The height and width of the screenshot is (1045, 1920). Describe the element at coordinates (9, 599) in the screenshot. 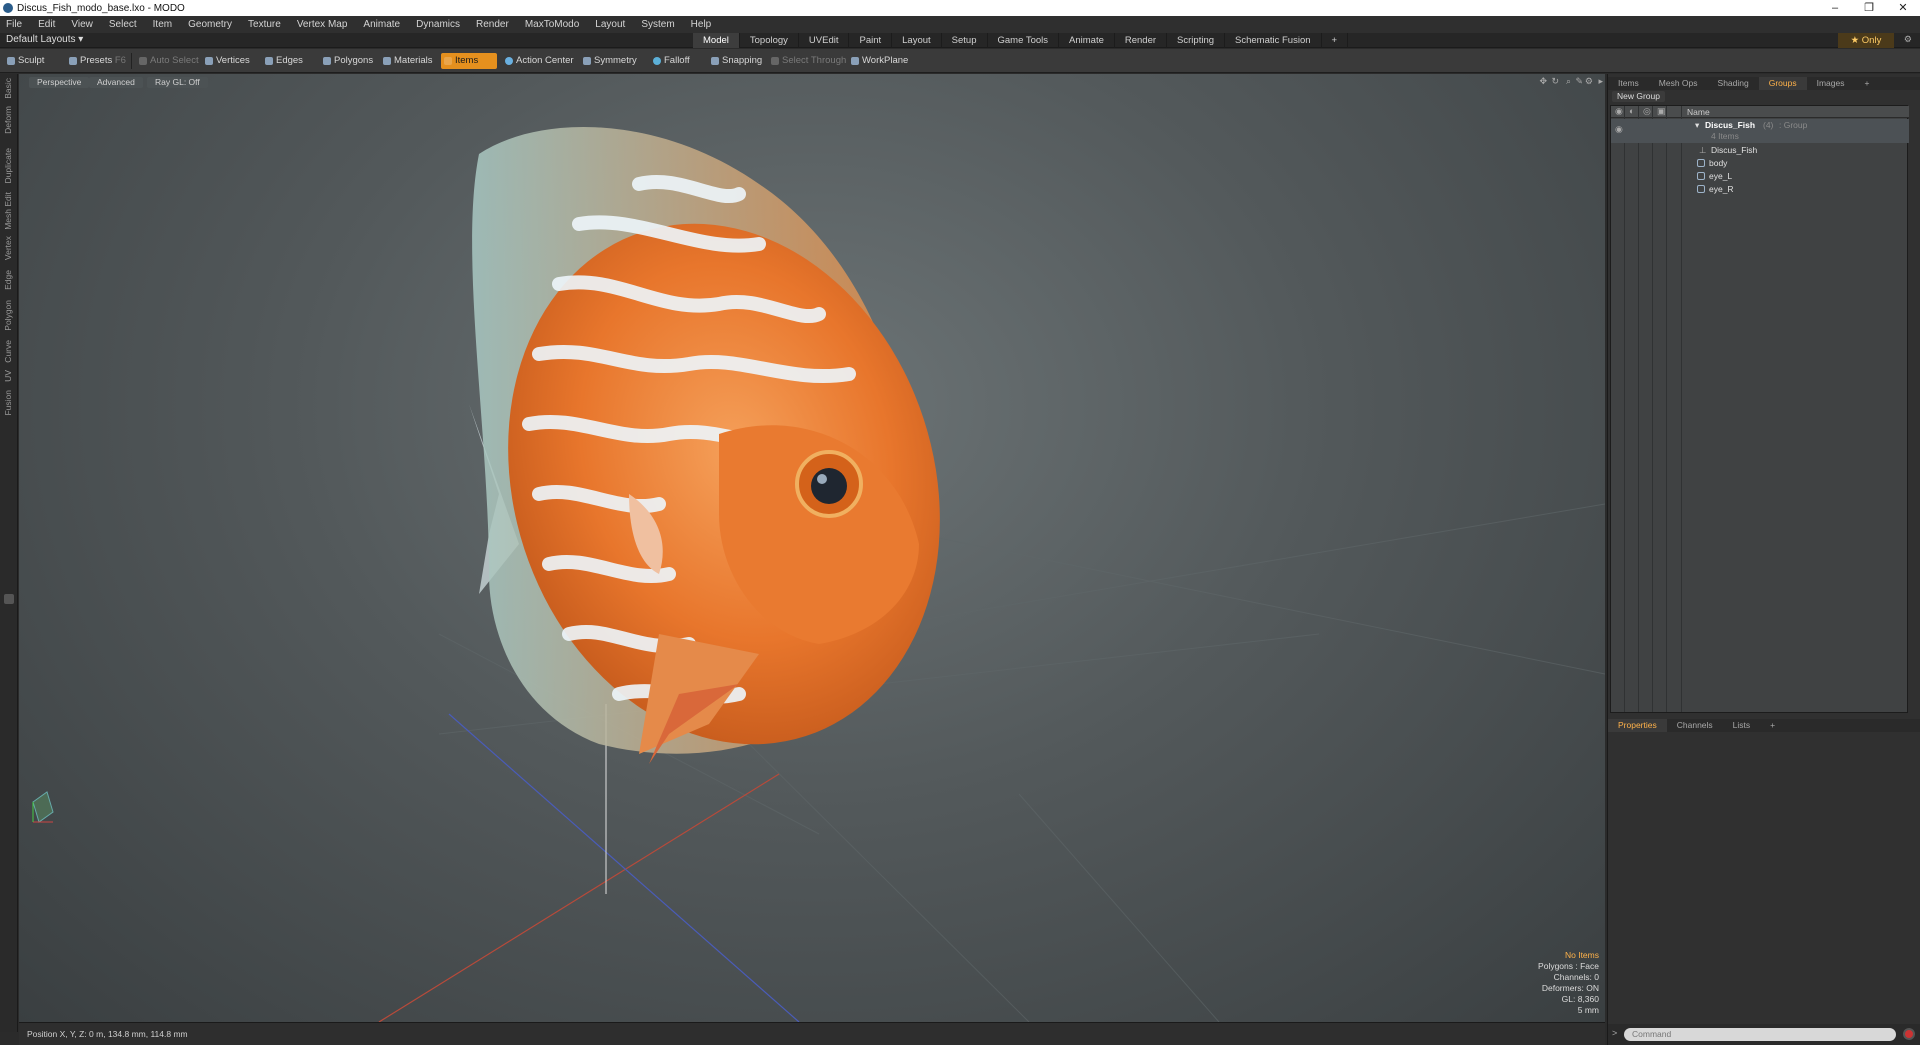

I see `panel-toggle-icon` at that location.